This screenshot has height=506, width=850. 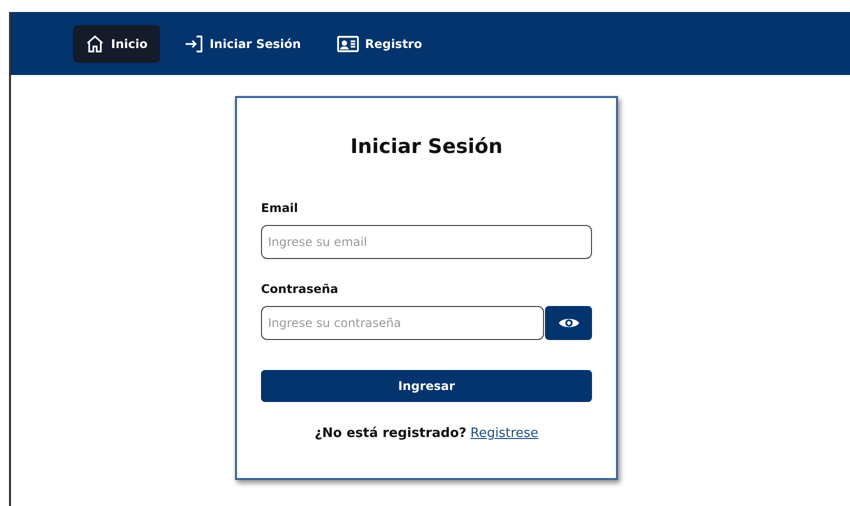 What do you see at coordinates (379, 43) in the screenshot?
I see `nav-link: Registro` at bounding box center [379, 43].